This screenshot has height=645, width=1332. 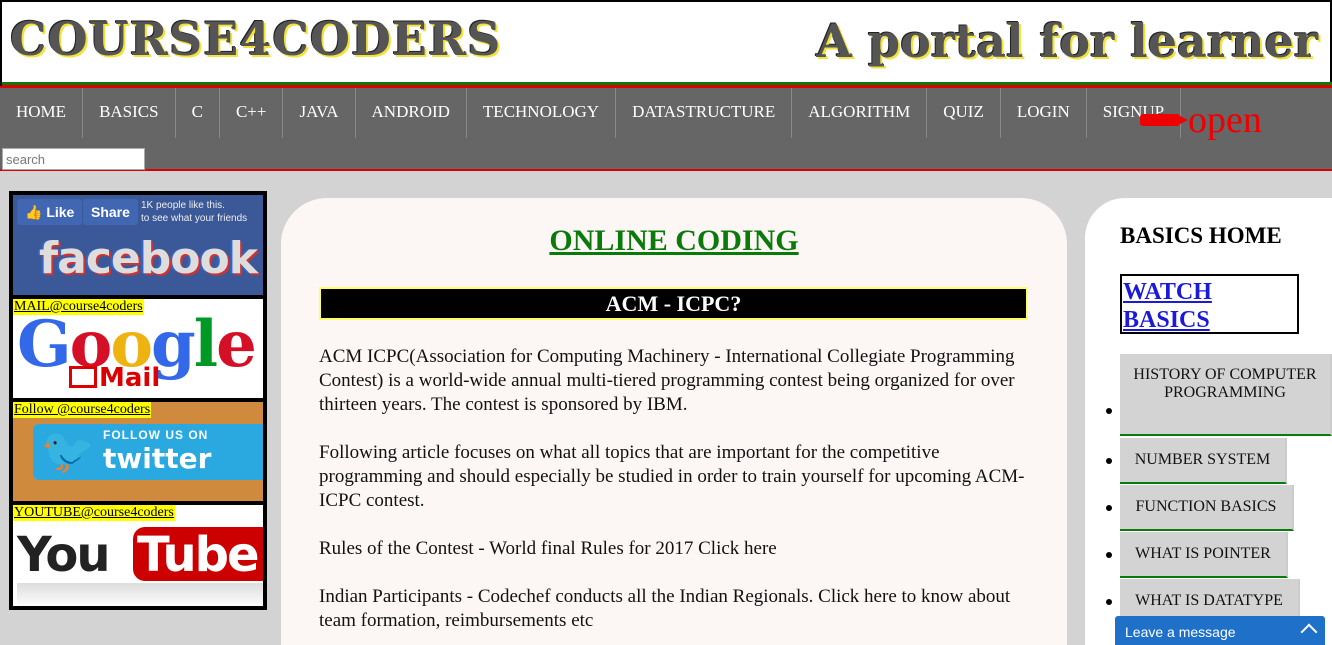 I want to click on youtube-logo-tube: Tube, so click(x=198, y=555).